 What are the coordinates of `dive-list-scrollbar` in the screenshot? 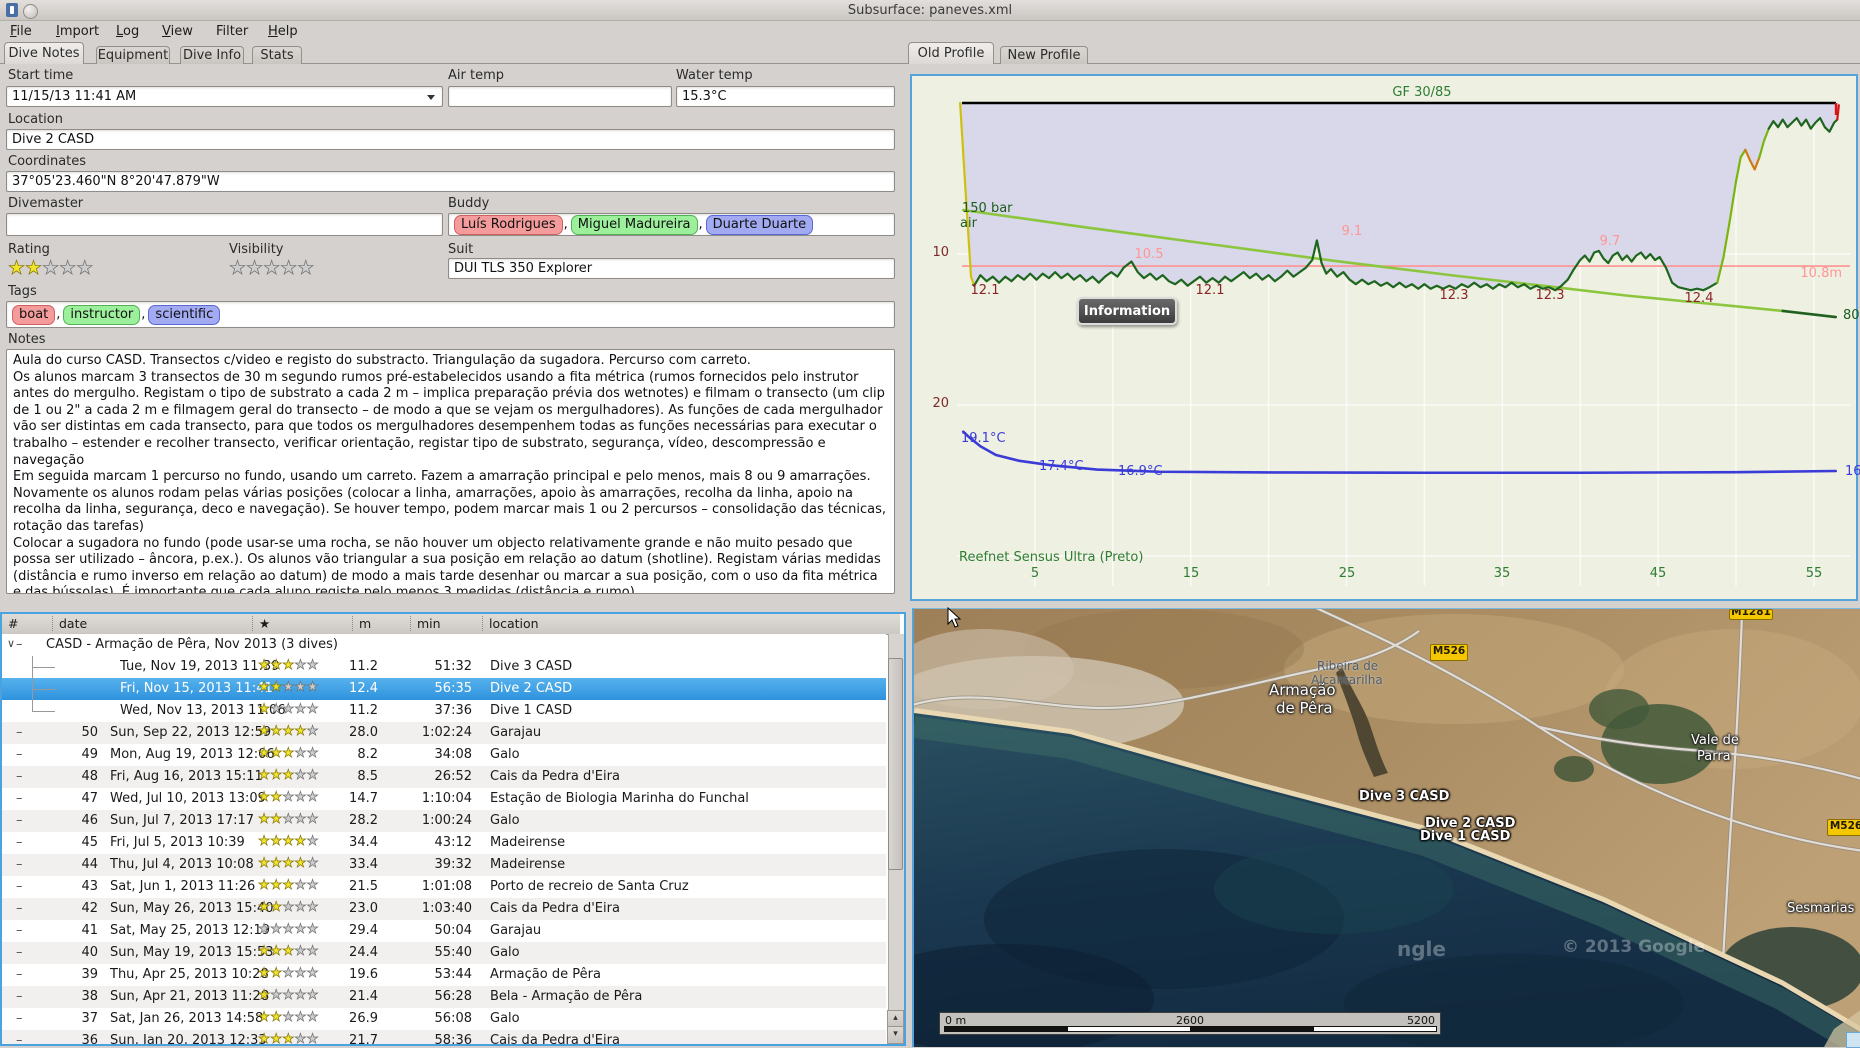 It's located at (896, 839).